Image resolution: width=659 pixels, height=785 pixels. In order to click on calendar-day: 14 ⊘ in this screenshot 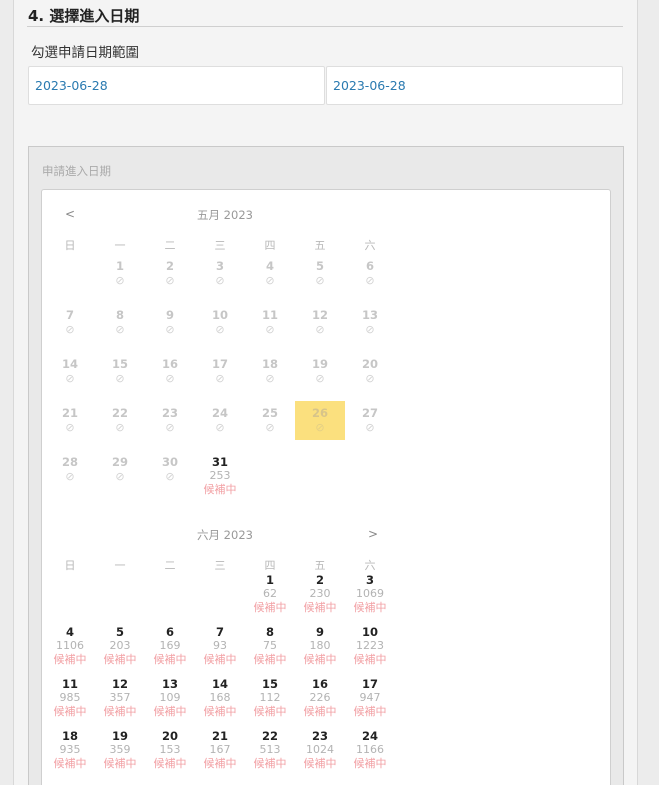, I will do `click(70, 372)`.